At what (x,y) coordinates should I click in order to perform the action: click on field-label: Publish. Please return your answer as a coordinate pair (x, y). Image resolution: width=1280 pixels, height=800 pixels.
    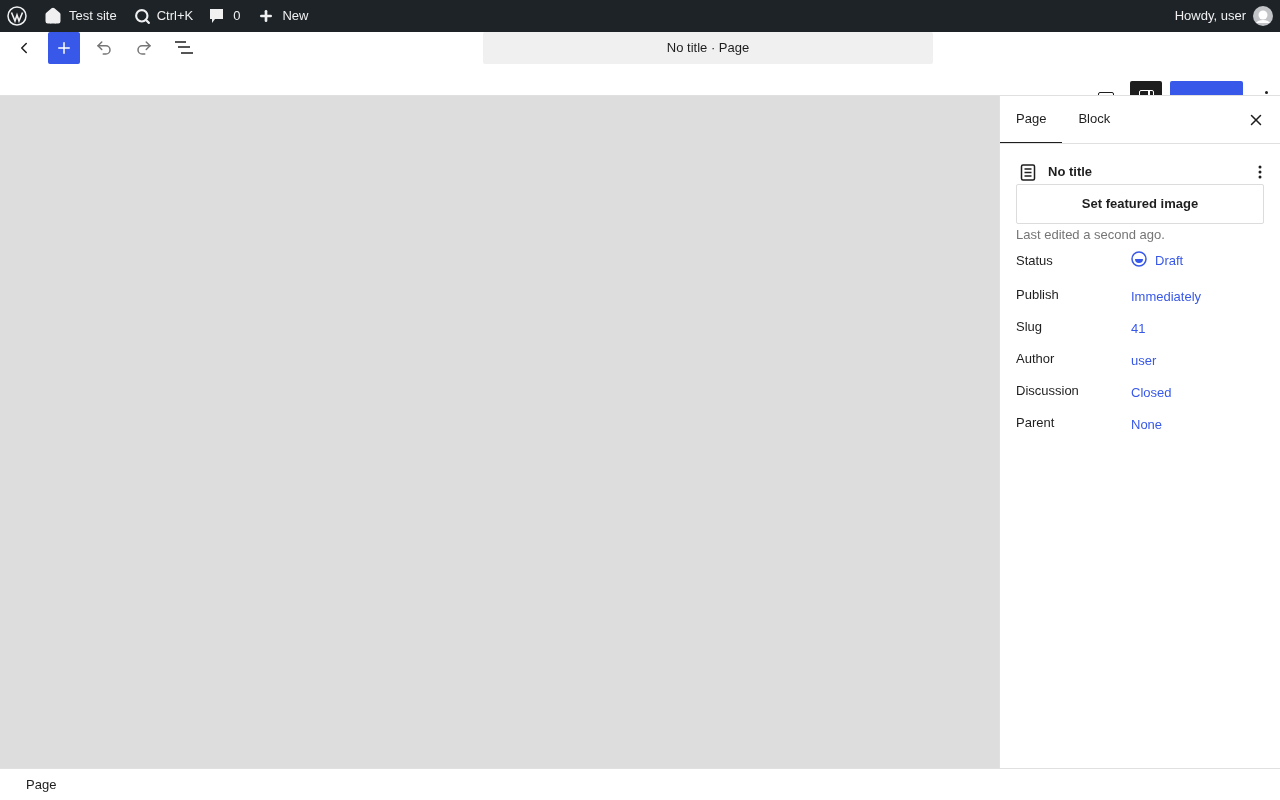
    Looking at the image, I should click on (1038, 294).